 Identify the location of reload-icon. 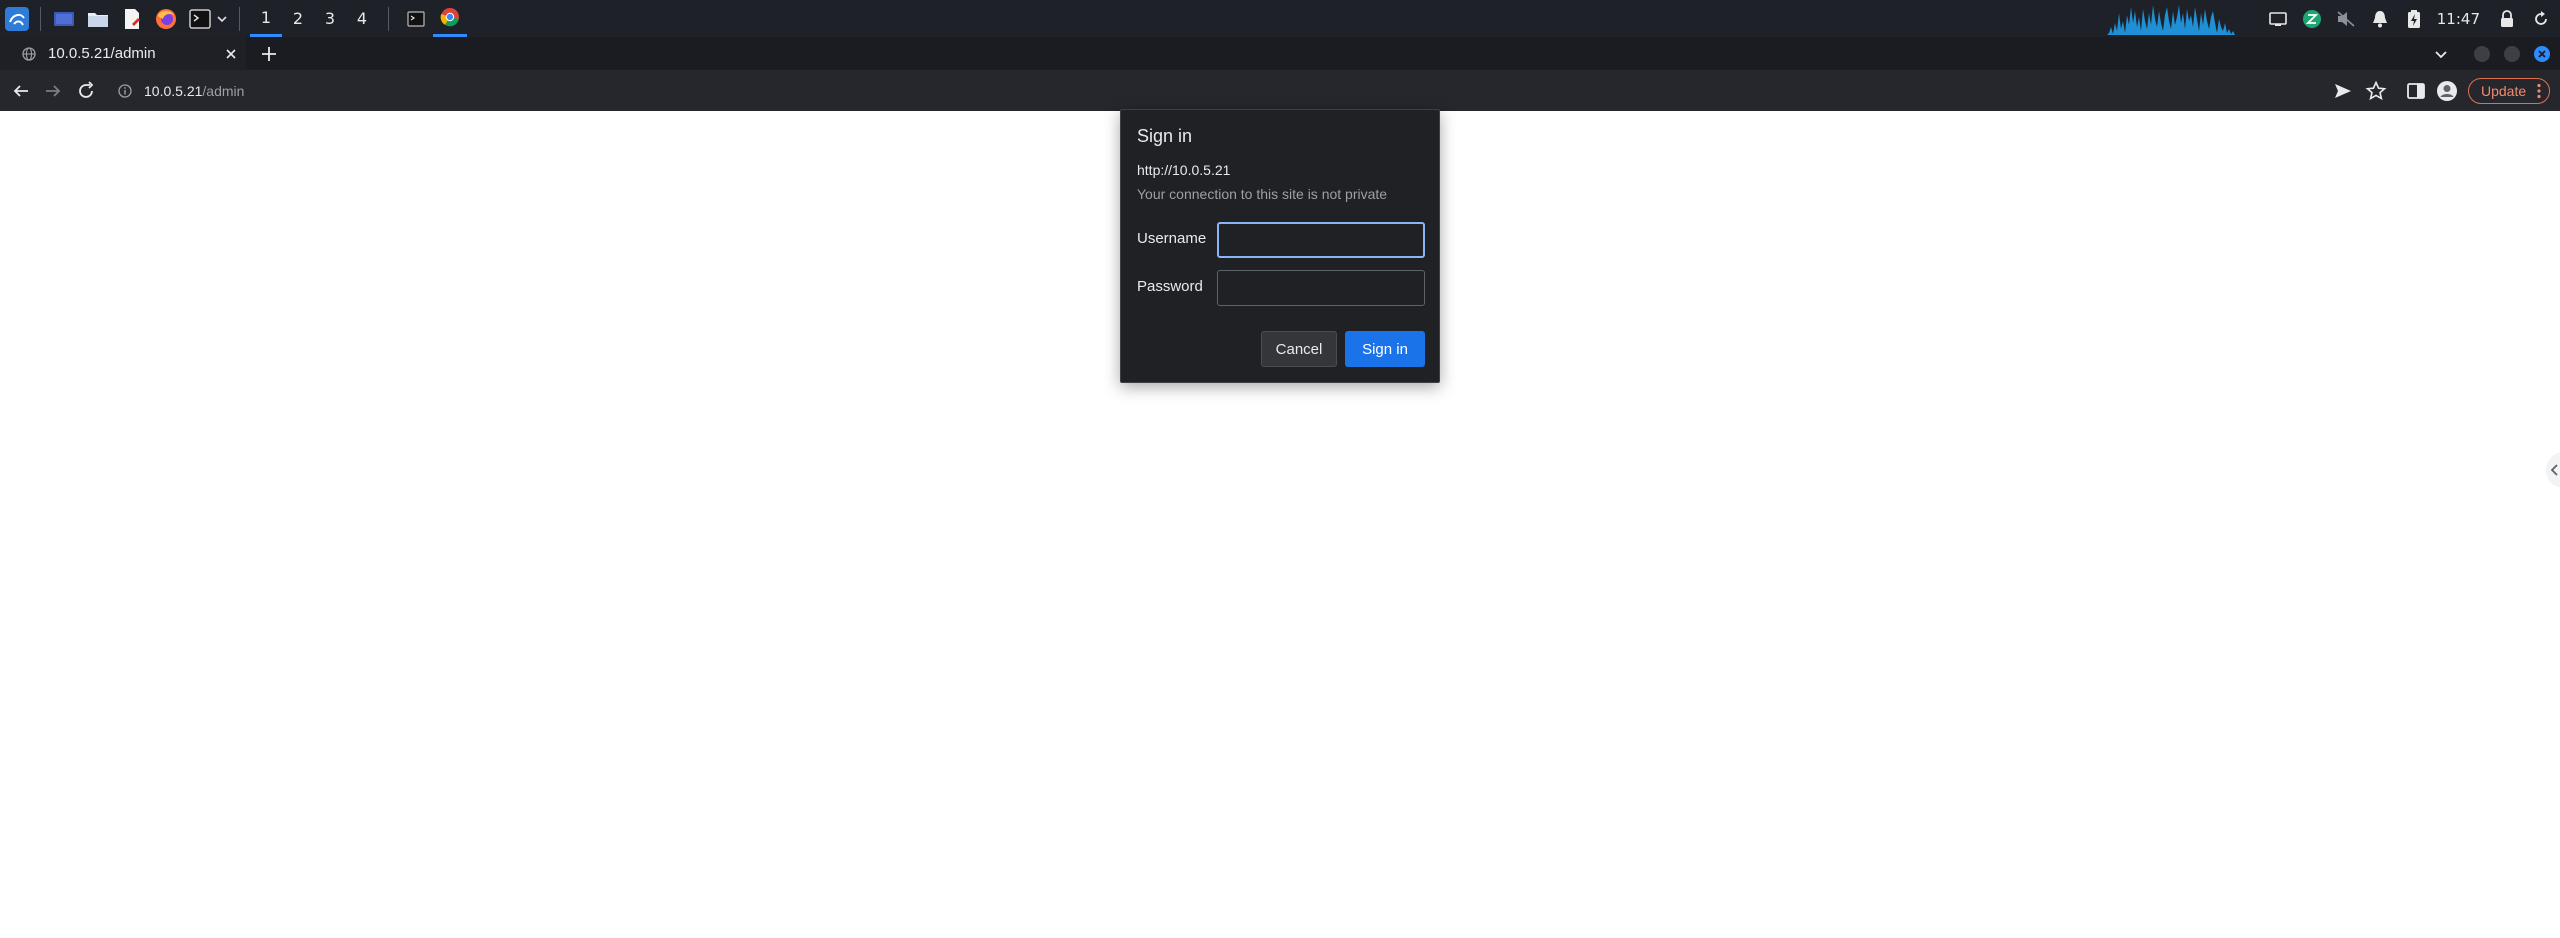
(86, 91).